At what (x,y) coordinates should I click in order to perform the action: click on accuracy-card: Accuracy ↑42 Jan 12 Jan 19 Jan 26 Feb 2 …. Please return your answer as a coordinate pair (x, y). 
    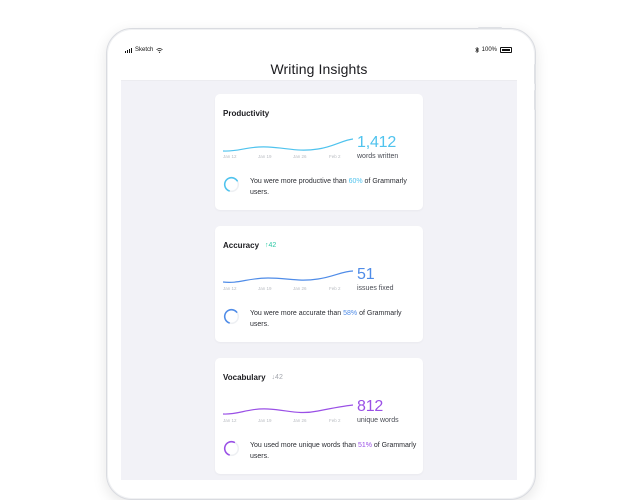
    Looking at the image, I should click on (319, 284).